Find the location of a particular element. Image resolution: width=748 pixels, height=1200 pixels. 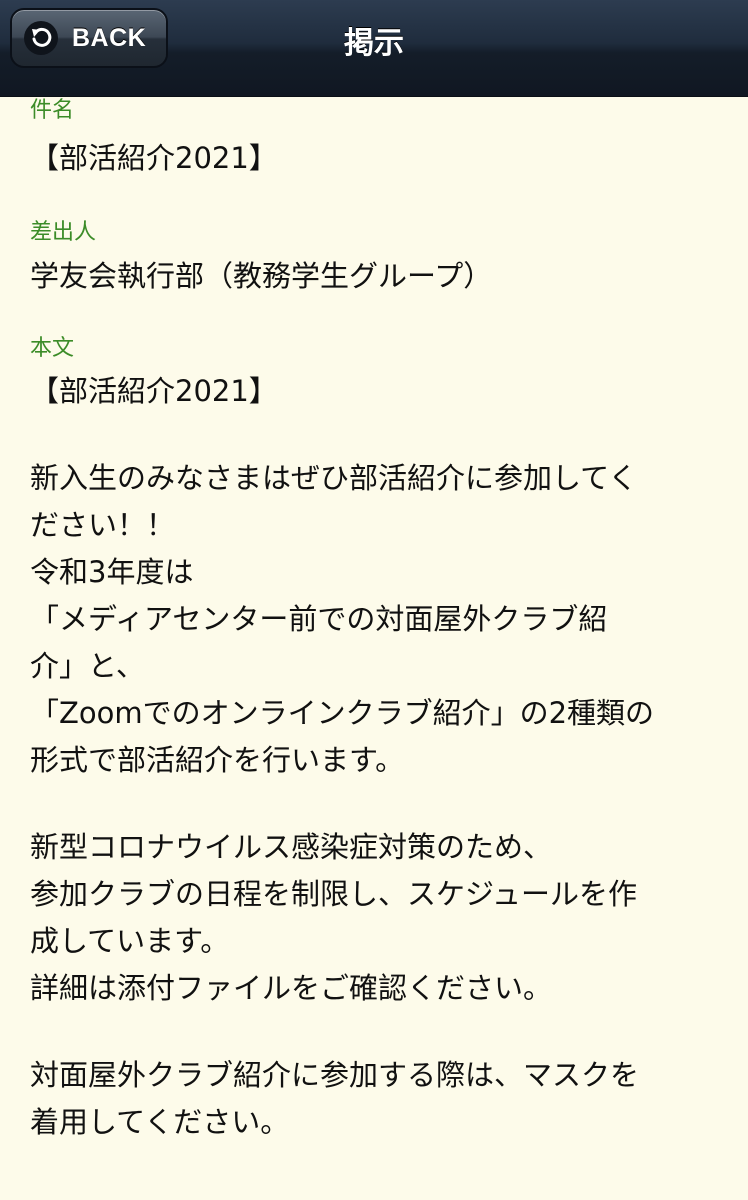

sender-section: 差出人 学友会執行部（教務学生グループ） is located at coordinates (375, 257).